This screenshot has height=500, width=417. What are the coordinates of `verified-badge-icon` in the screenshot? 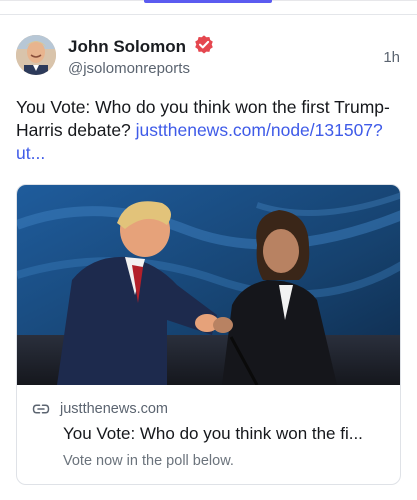 It's located at (204, 44).